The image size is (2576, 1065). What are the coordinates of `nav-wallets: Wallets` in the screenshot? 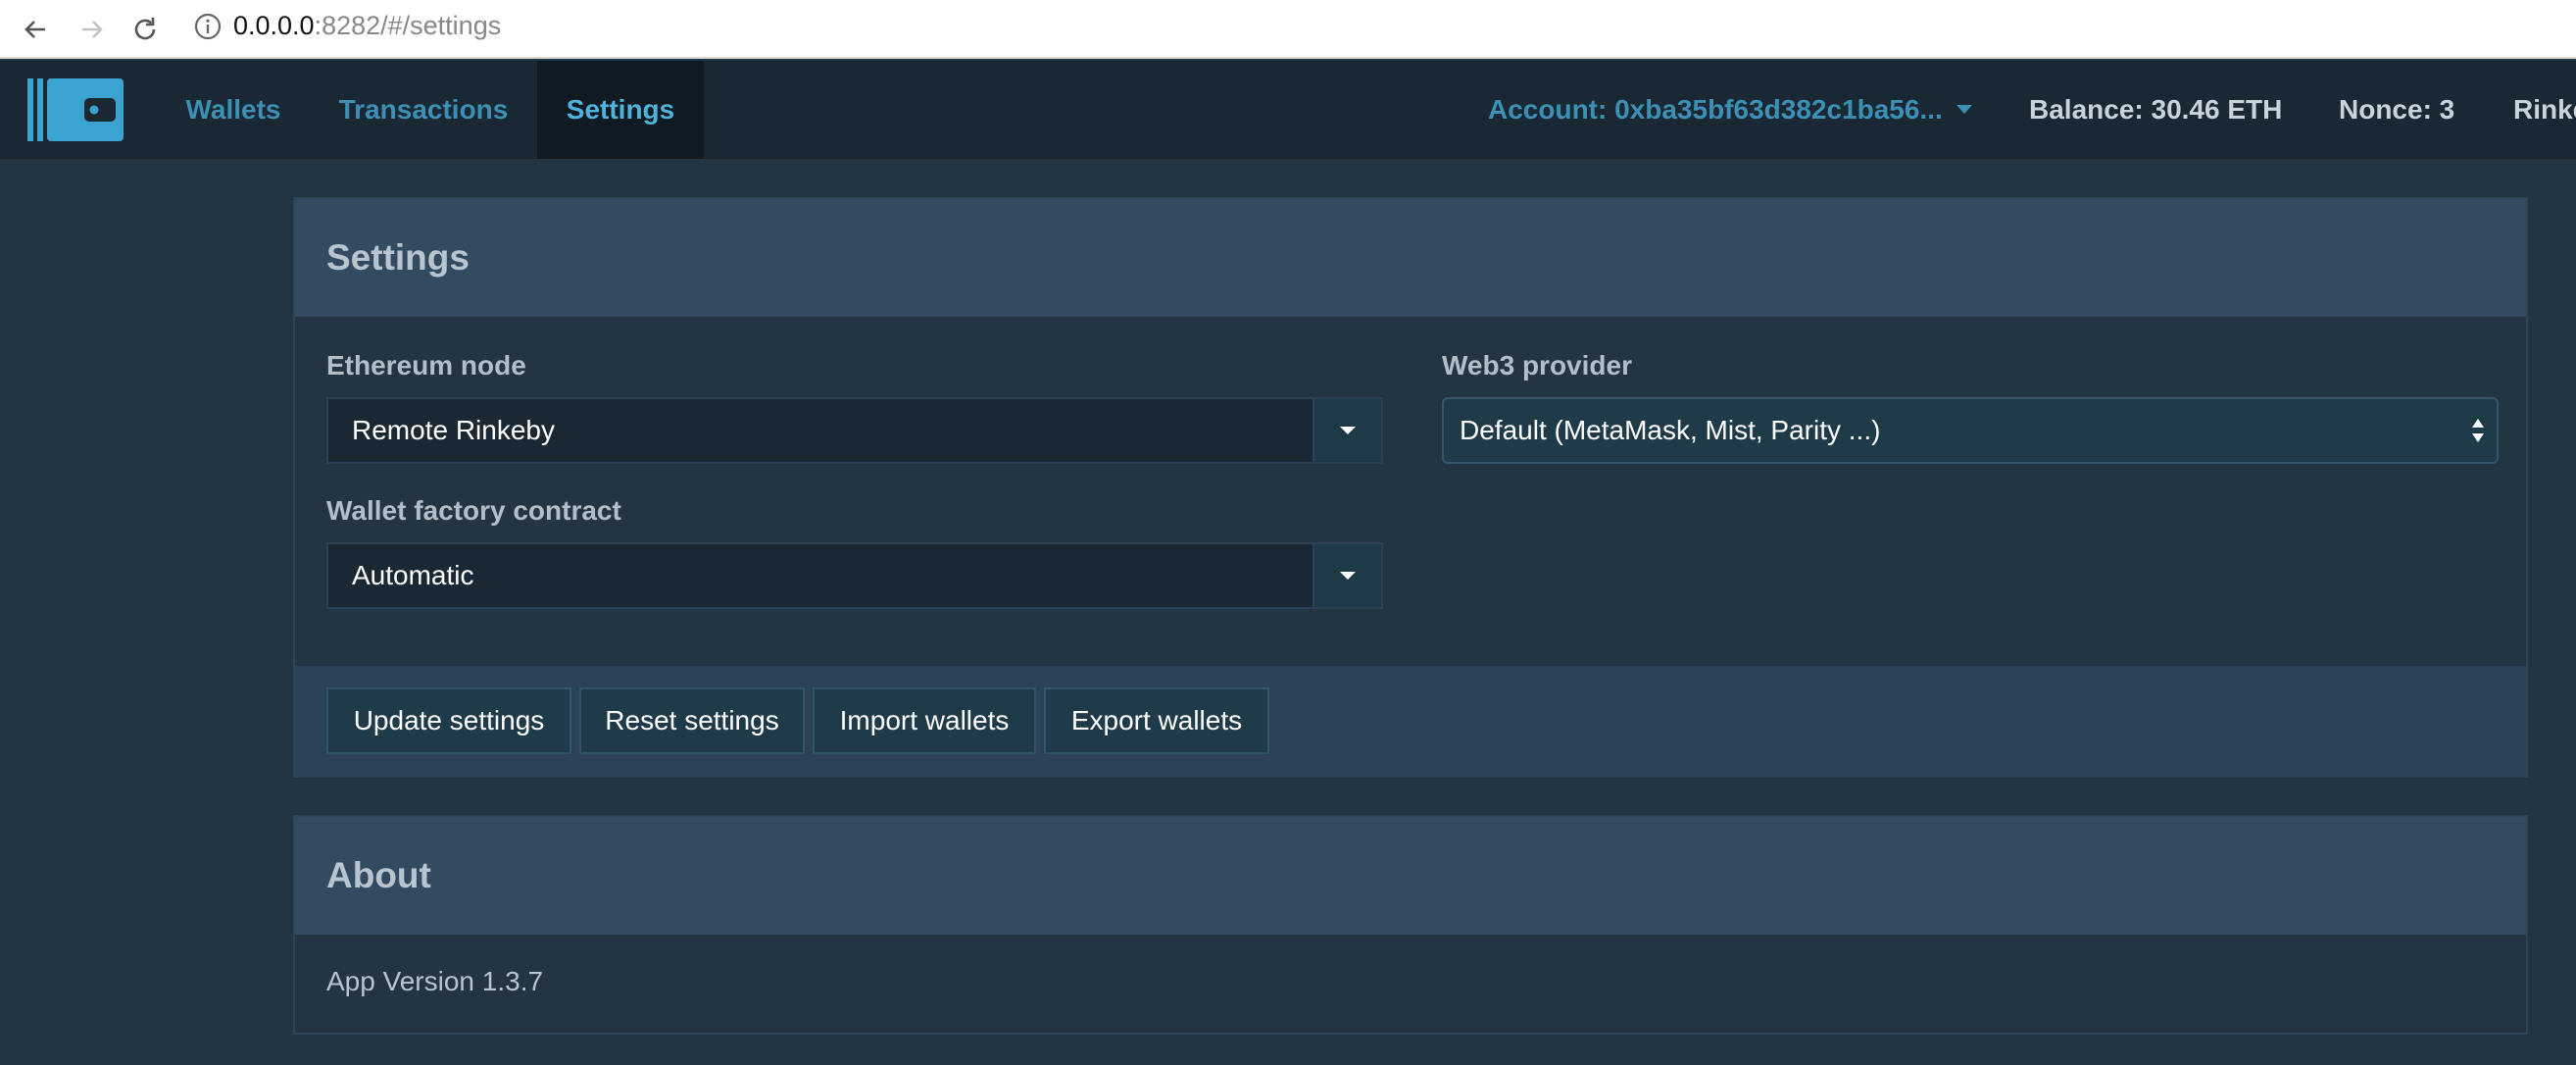 It's located at (233, 110).